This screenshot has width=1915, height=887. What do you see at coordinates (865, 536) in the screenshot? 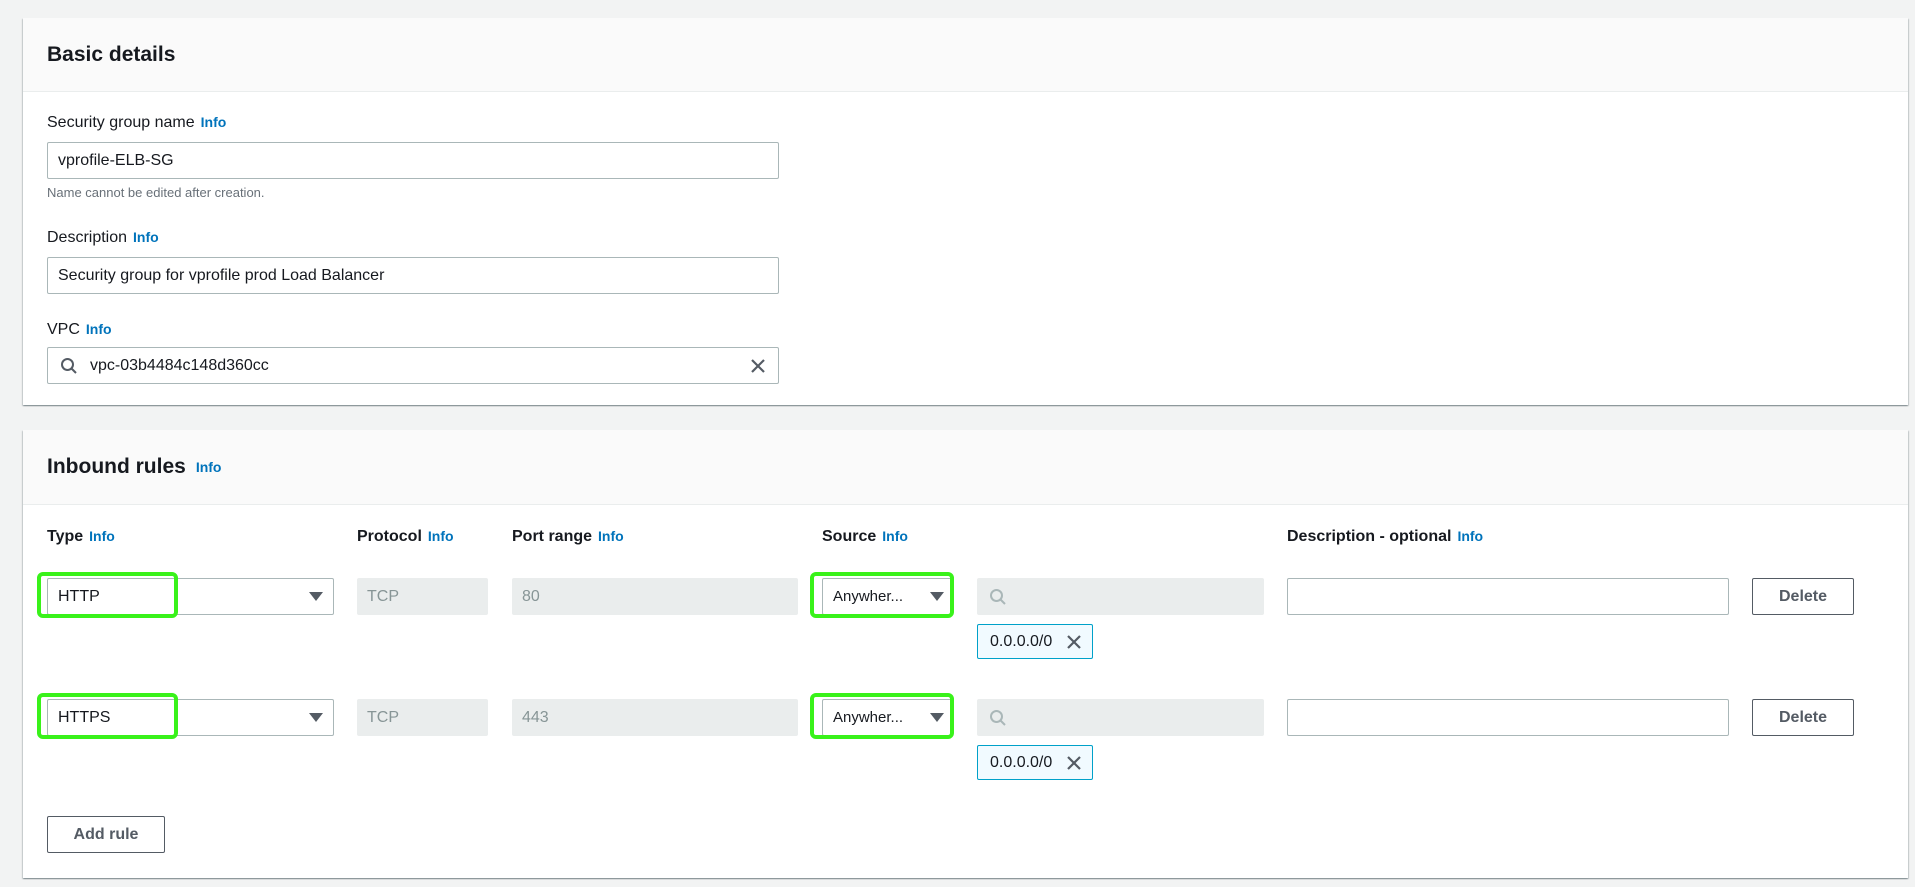
I see `column-source: Source Info` at bounding box center [865, 536].